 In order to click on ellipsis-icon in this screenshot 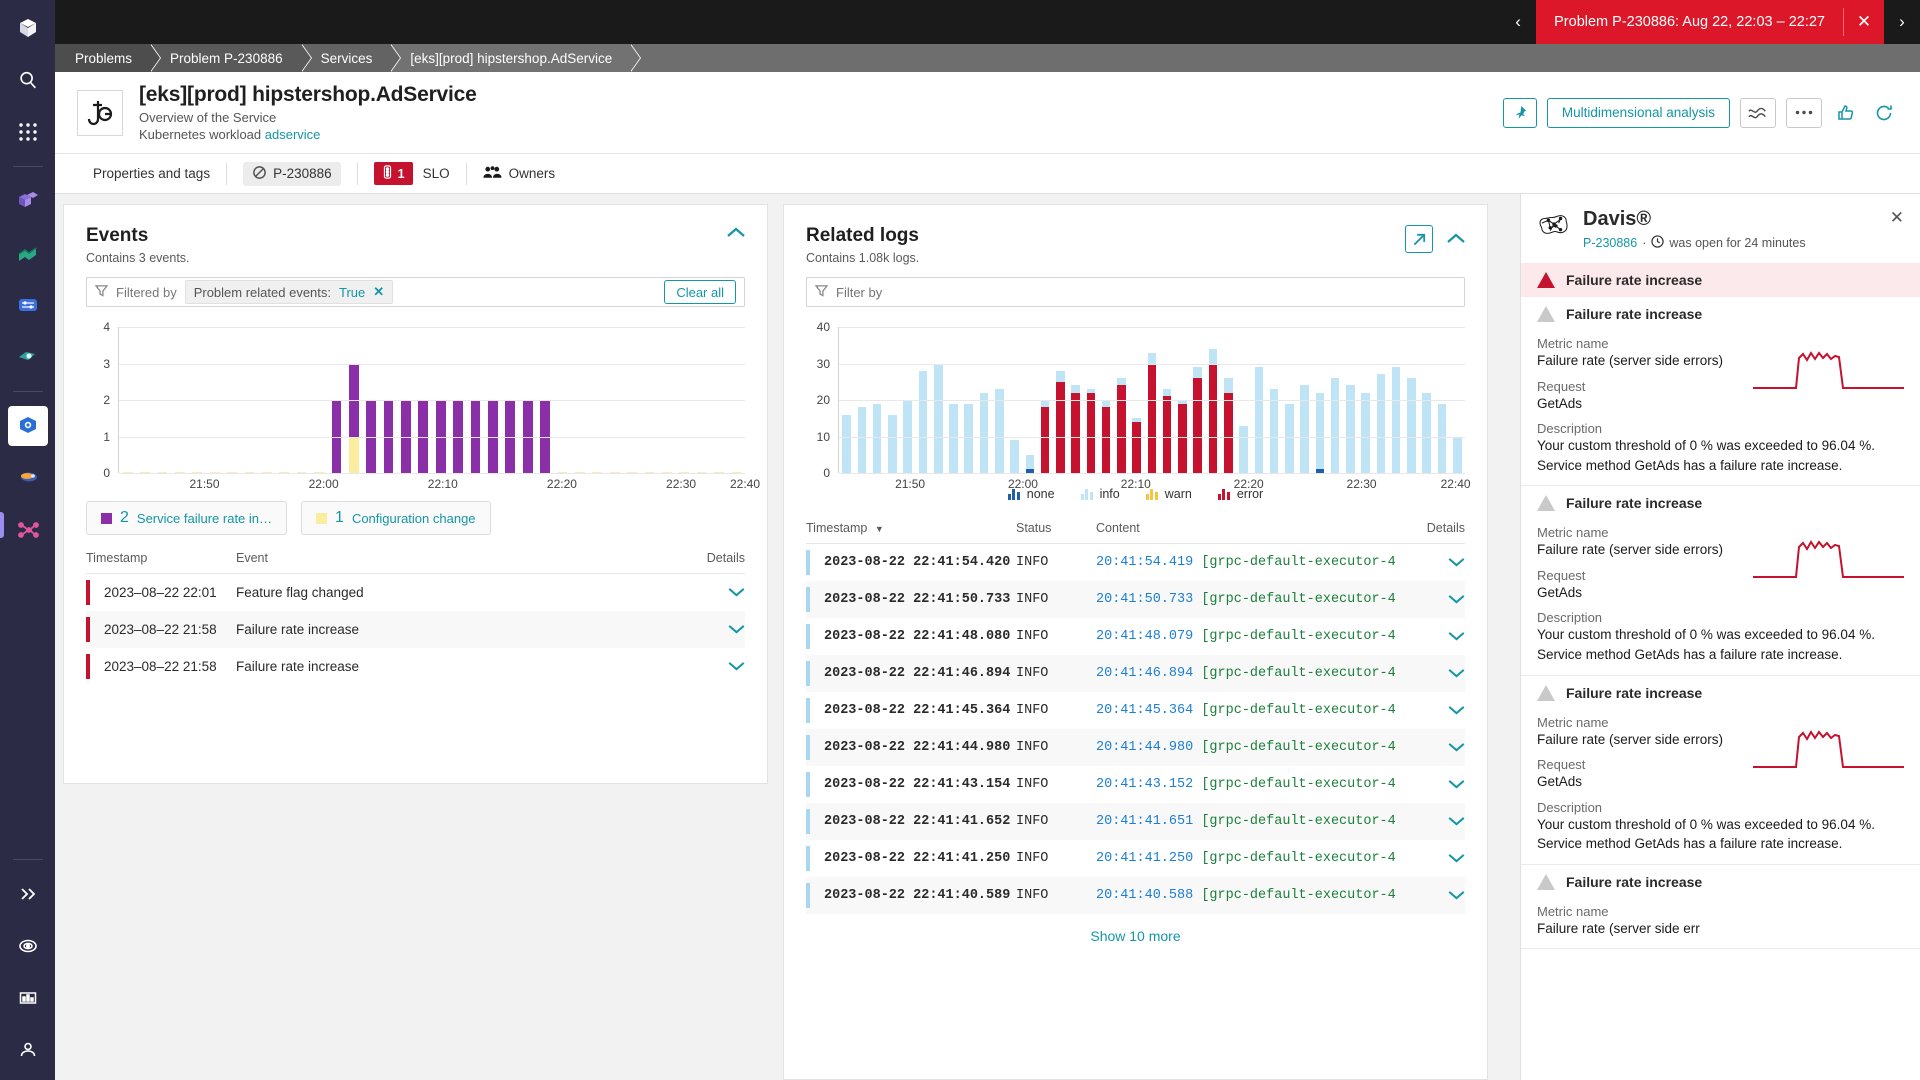, I will do `click(1804, 112)`.